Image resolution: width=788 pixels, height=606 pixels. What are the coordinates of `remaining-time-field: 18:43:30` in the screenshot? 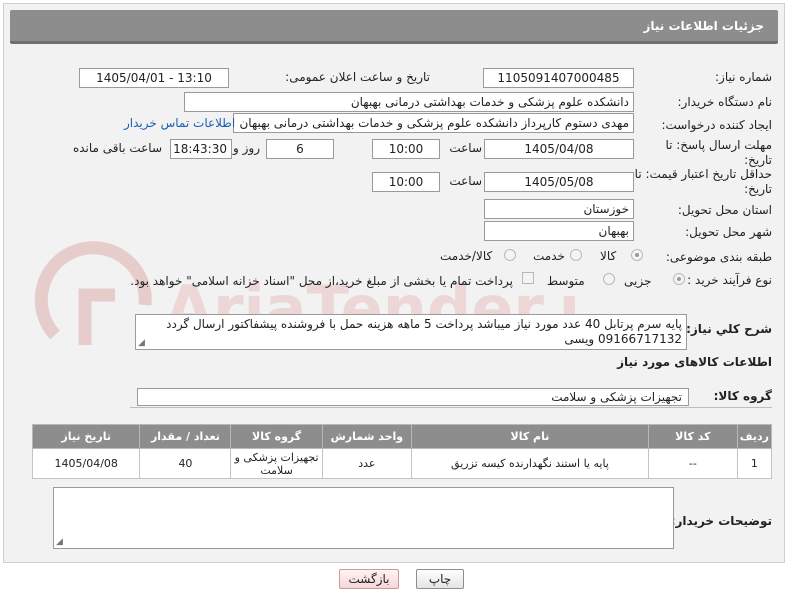 It's located at (201, 149).